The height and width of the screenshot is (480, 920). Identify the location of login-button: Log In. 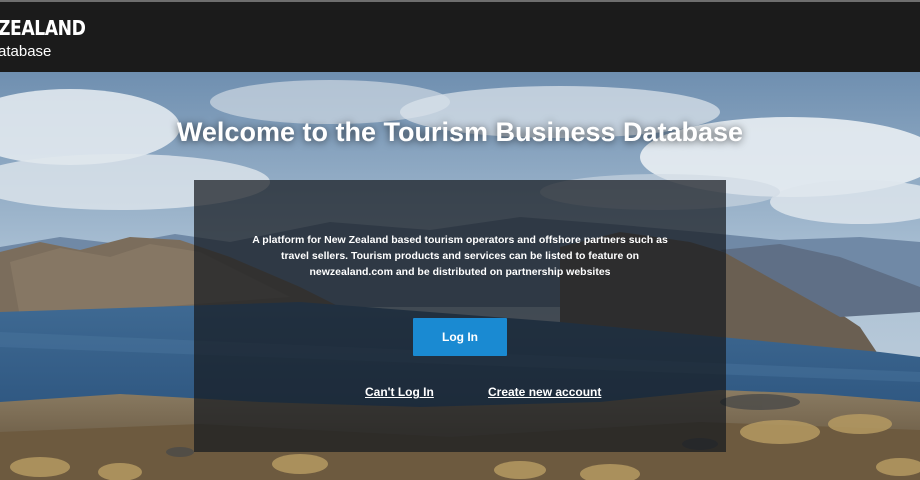
(460, 337).